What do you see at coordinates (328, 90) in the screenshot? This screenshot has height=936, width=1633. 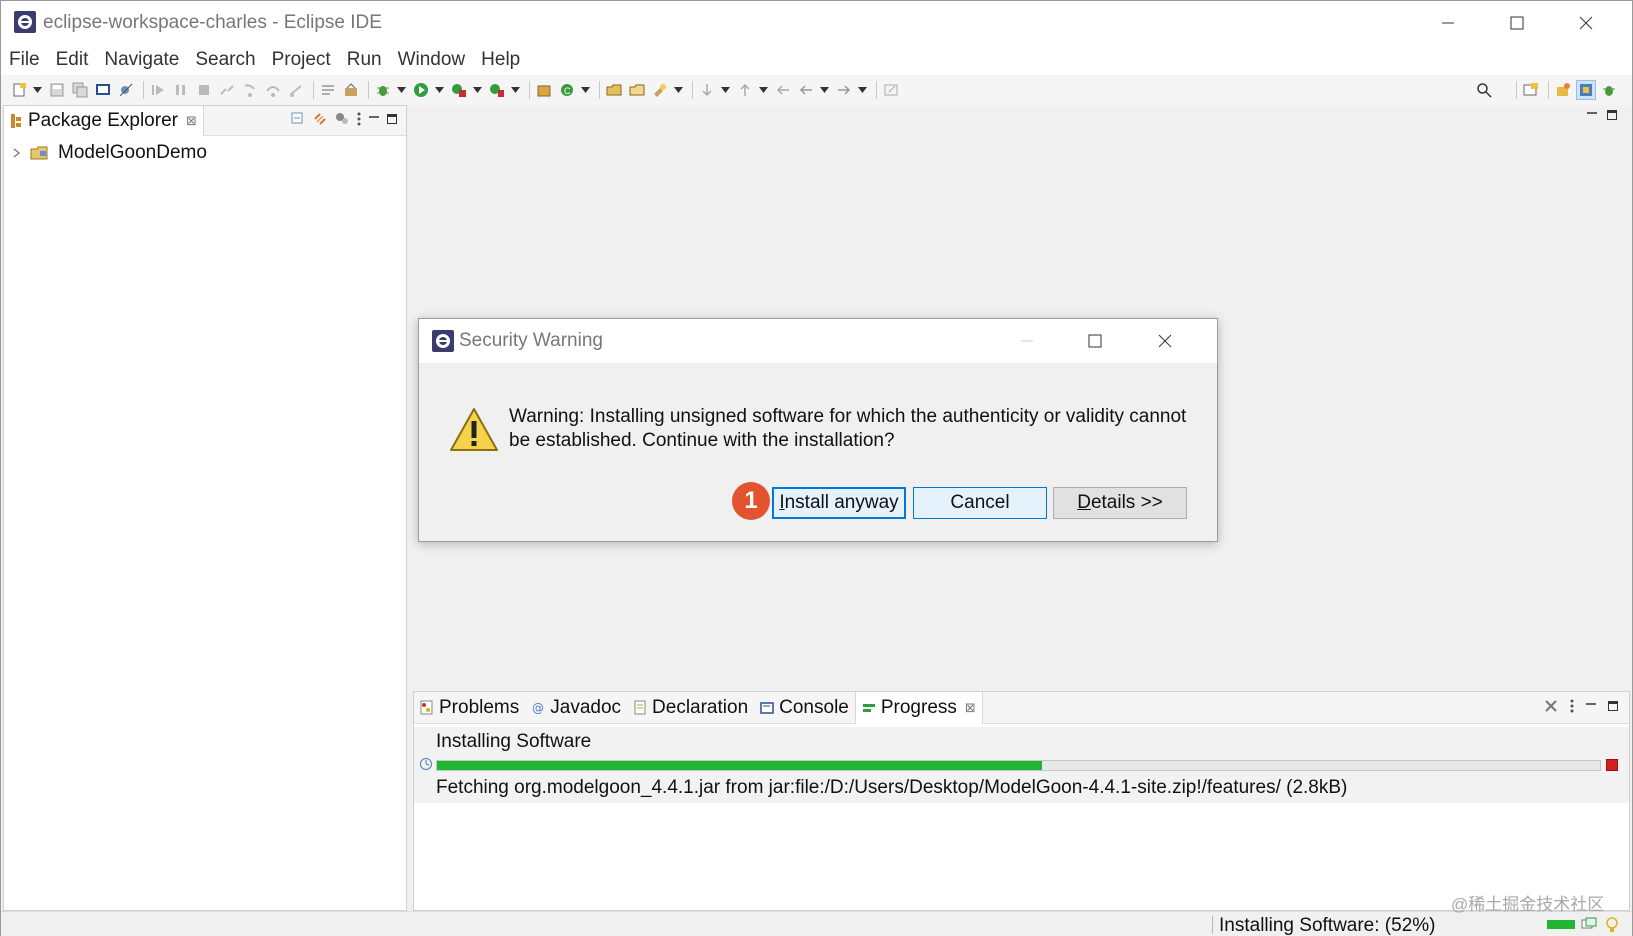 I see `use-step-filters-button` at bounding box center [328, 90].